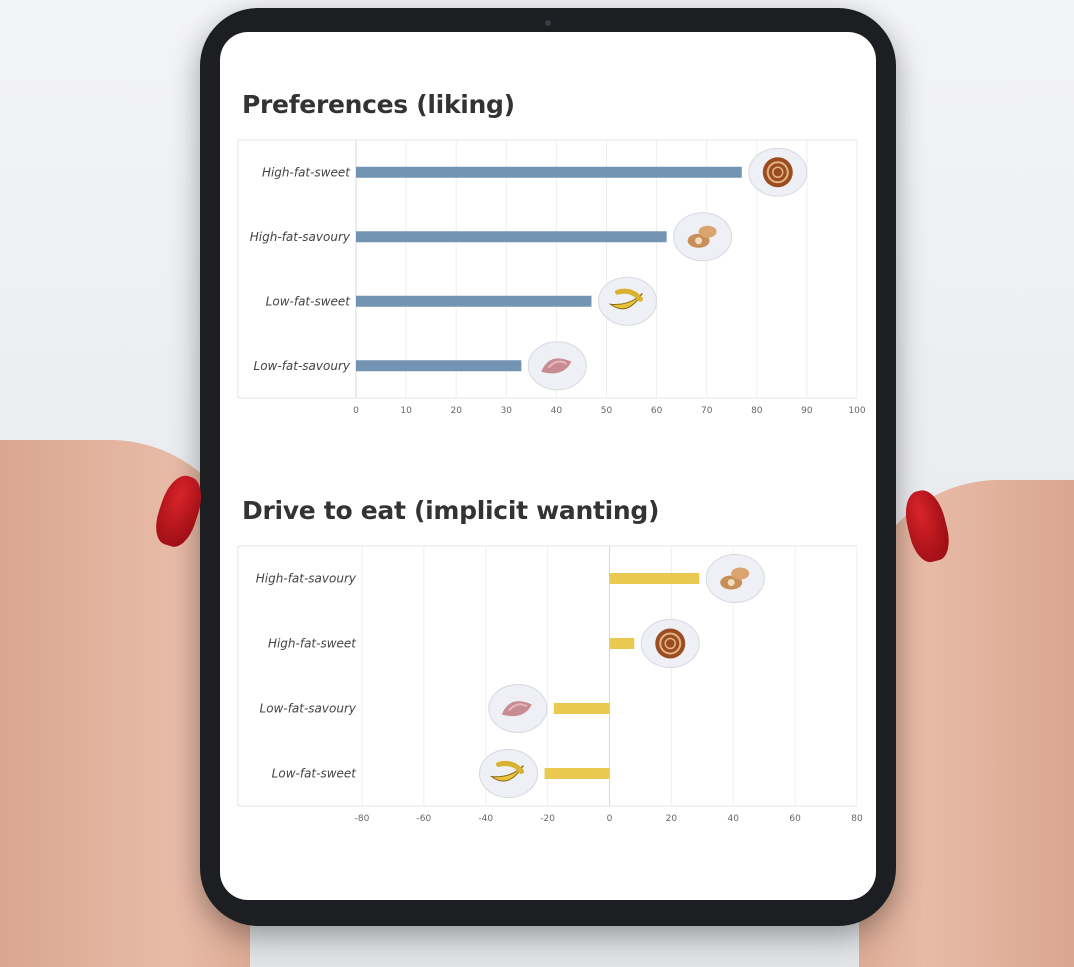 This screenshot has height=967, width=1074. Describe the element at coordinates (451, 510) in the screenshot. I see `chart-title-wanting: Drive to eat (implicit wanting)` at that location.